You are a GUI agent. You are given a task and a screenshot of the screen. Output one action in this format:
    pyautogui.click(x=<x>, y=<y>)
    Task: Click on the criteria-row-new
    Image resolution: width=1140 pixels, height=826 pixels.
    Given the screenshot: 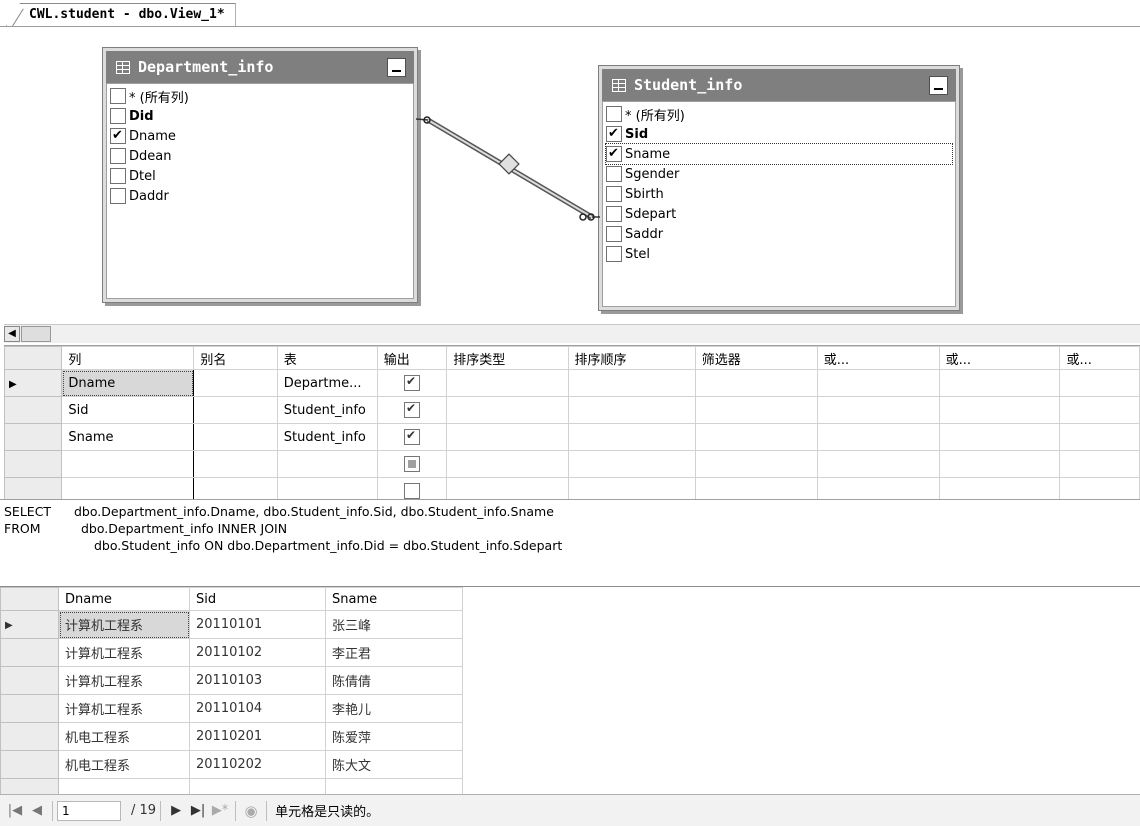 What is the action you would take?
    pyautogui.click(x=572, y=464)
    